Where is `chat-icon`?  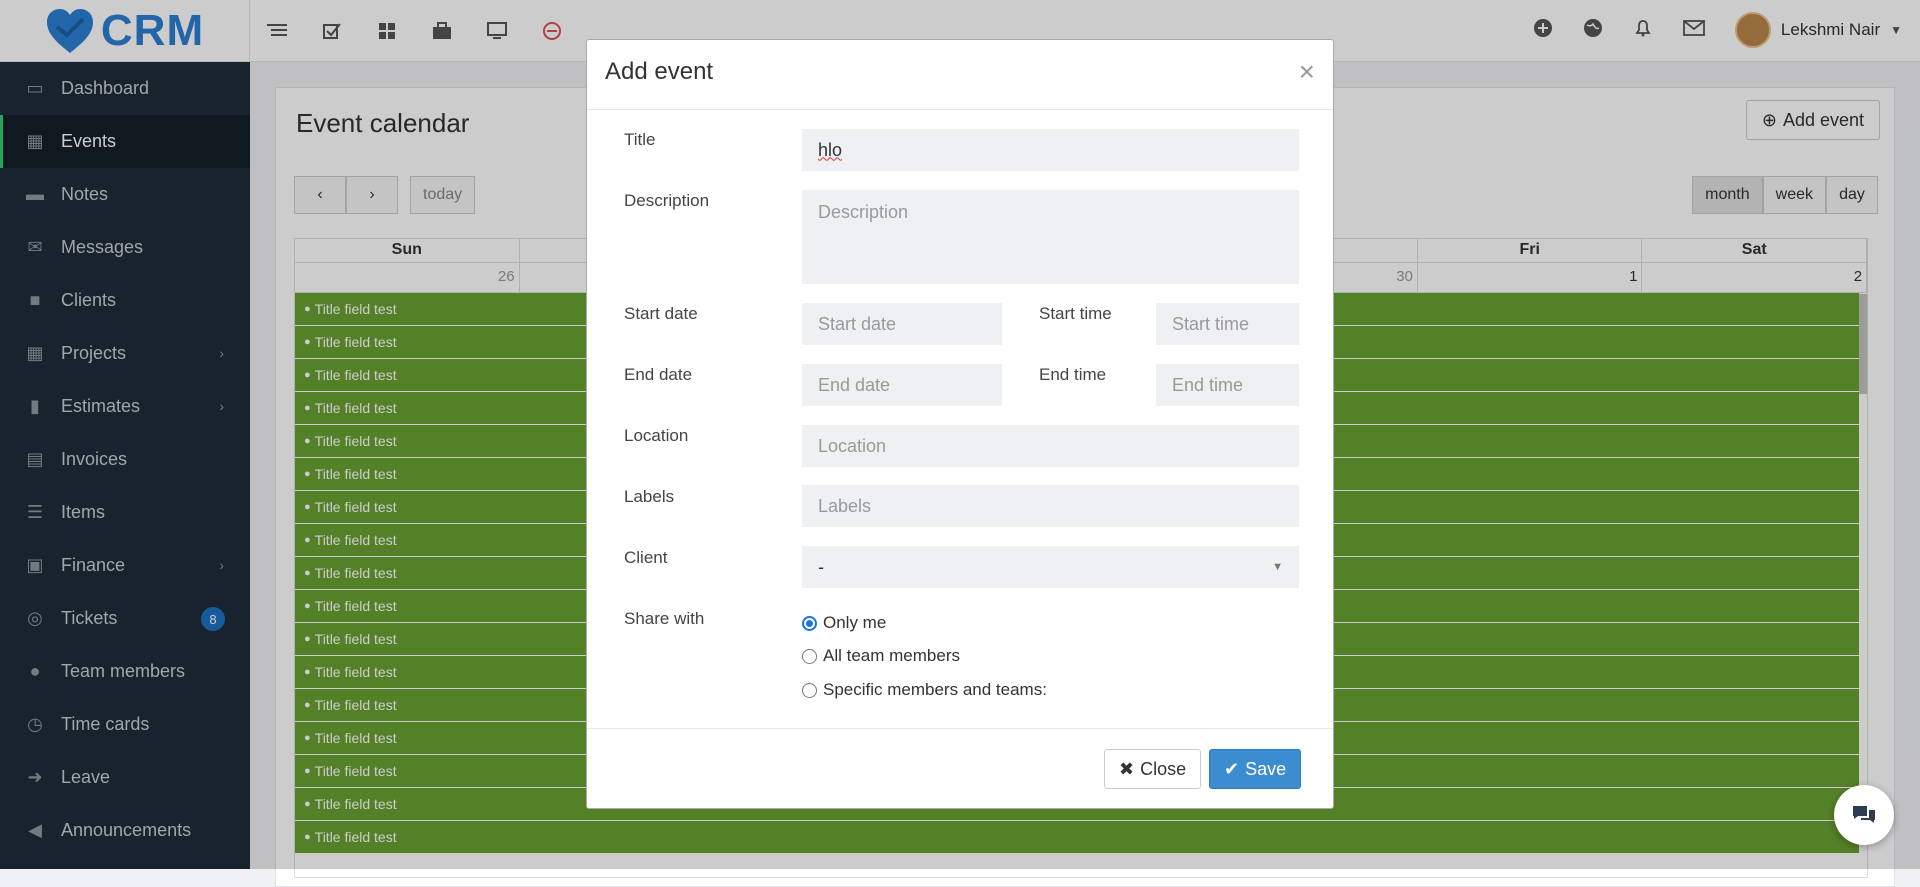 chat-icon is located at coordinates (1864, 814).